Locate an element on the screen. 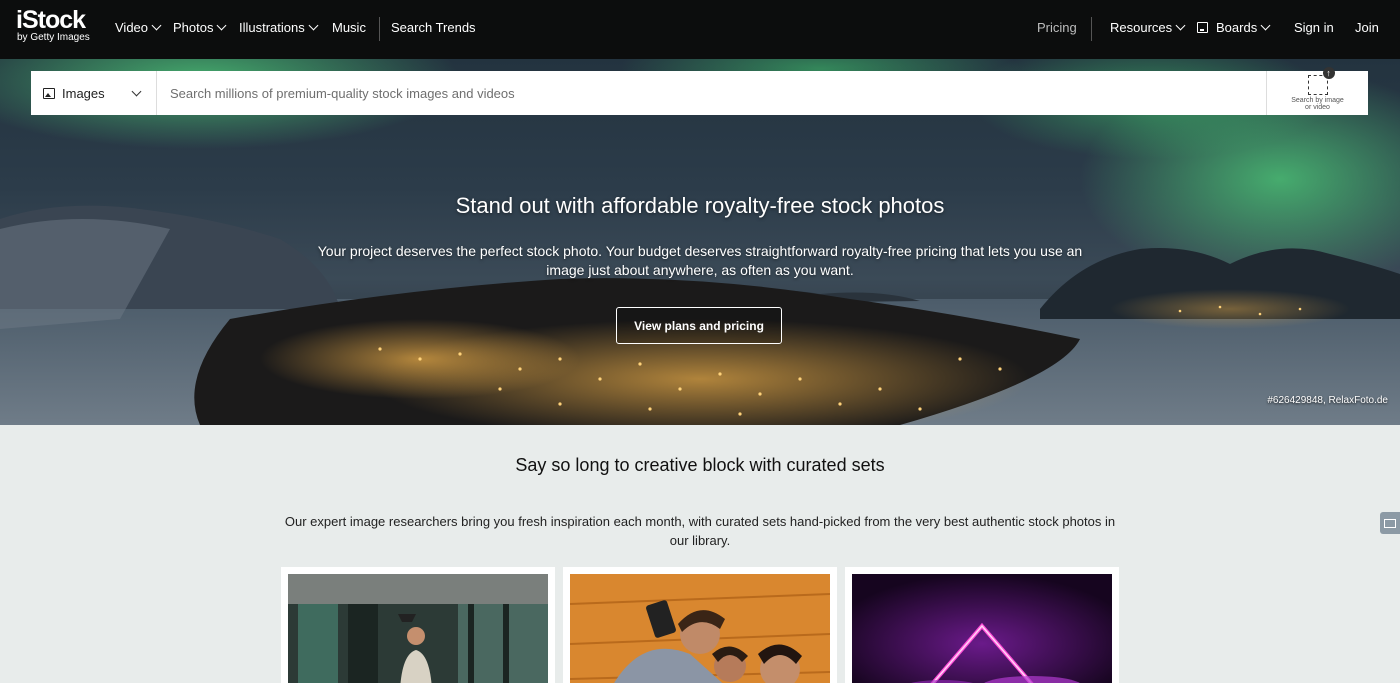 Image resolution: width=1400 pixels, height=683 pixels. office-woman-image is located at coordinates (418, 628).